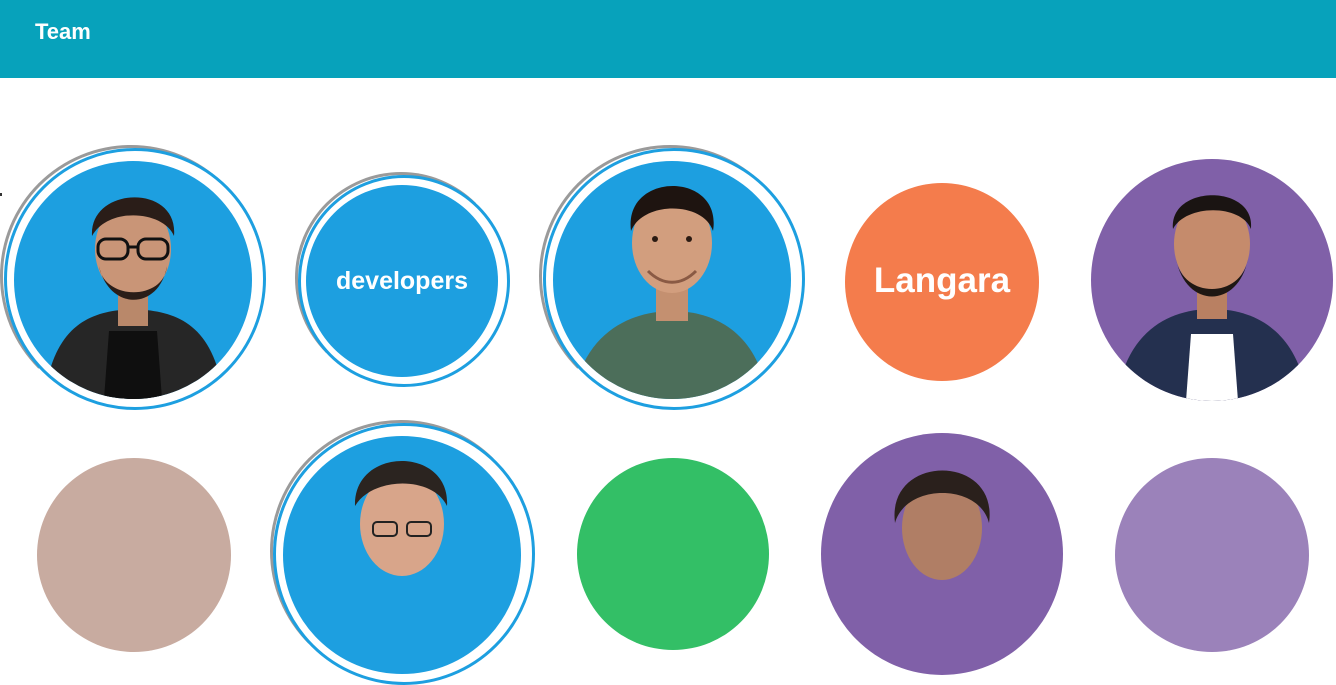 This screenshot has height=685, width=1336. I want to click on developers-badge: developers, so click(402, 281).